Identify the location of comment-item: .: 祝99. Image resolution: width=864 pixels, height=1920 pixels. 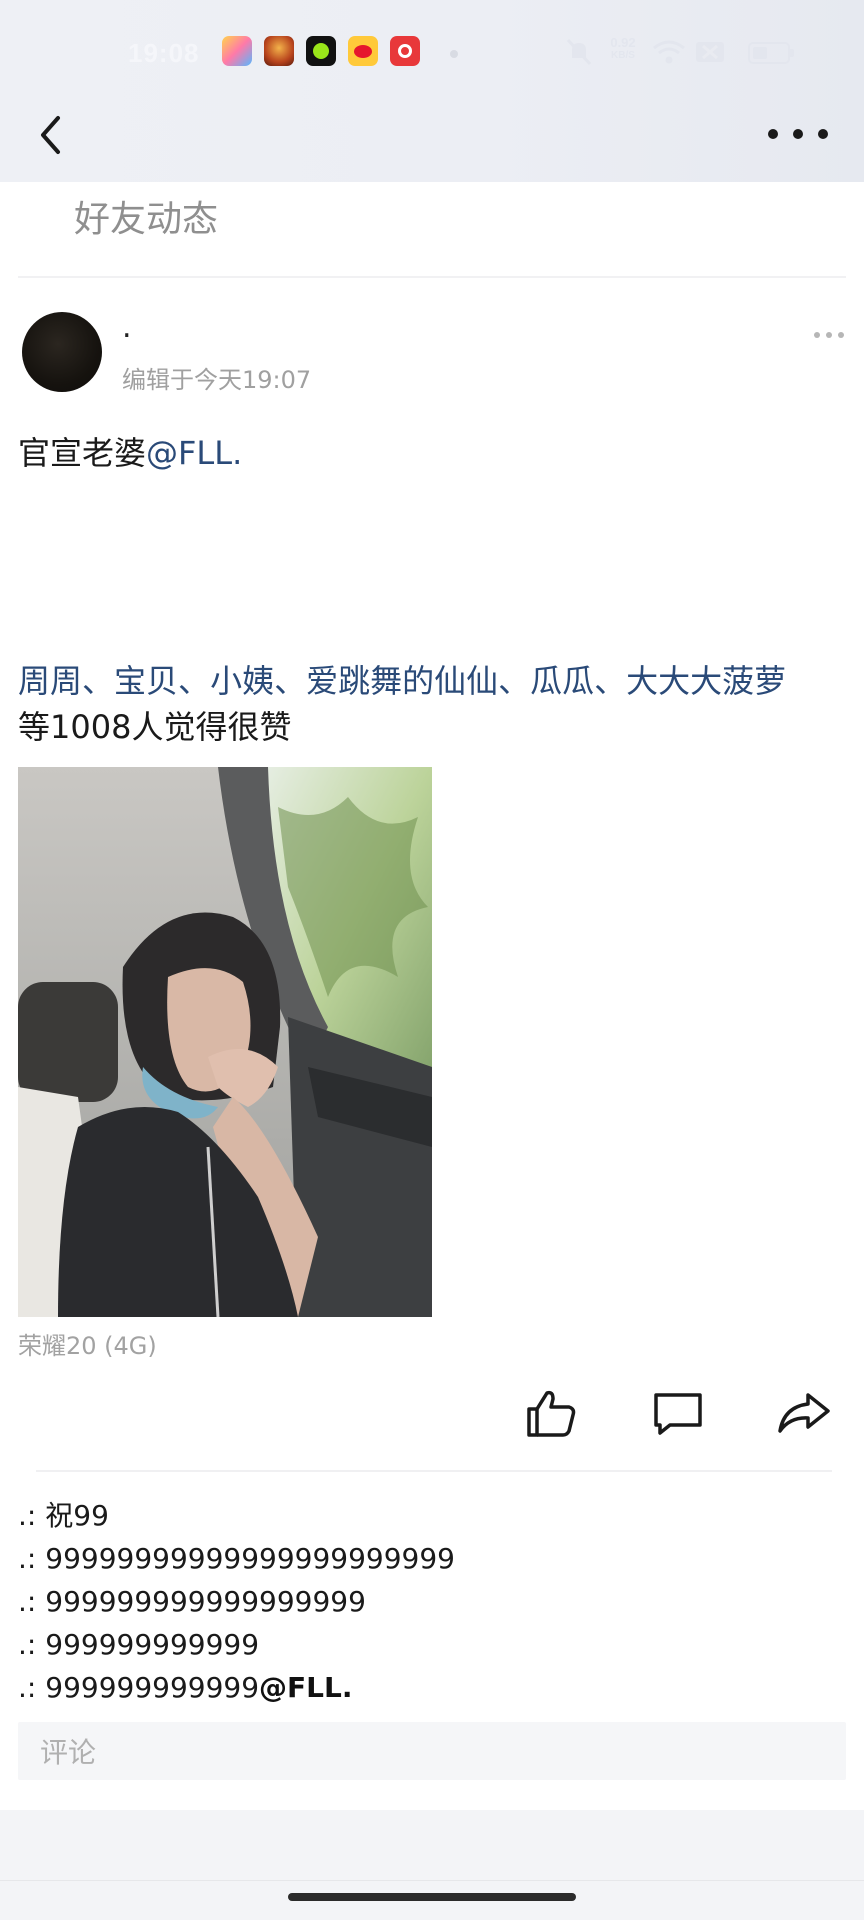
(432, 1515).